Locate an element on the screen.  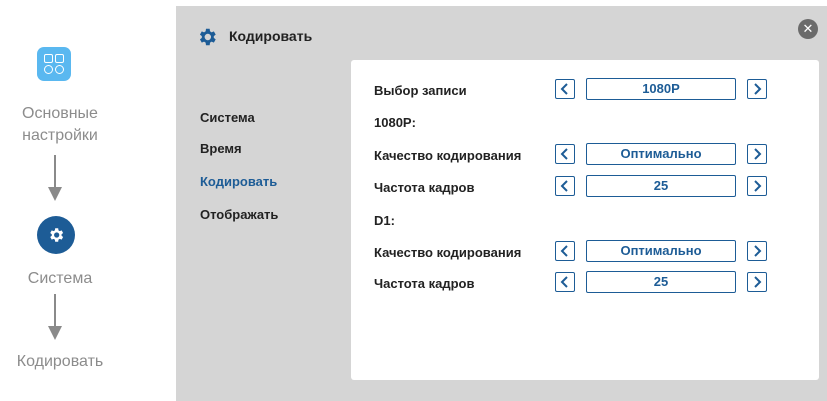
record-select-next-button is located at coordinates (757, 89).